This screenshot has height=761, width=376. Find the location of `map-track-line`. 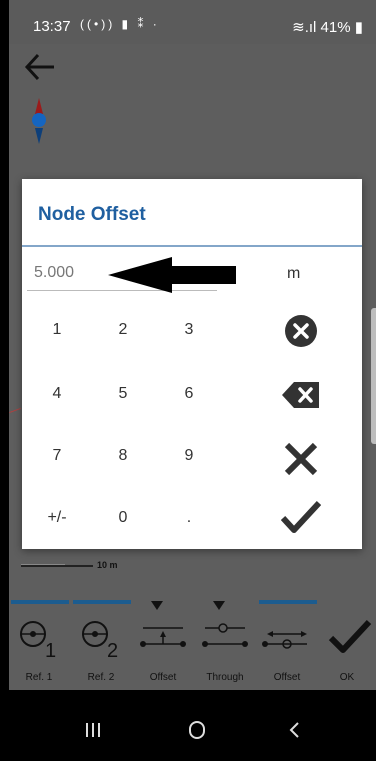

map-track-line is located at coordinates (15, 410).